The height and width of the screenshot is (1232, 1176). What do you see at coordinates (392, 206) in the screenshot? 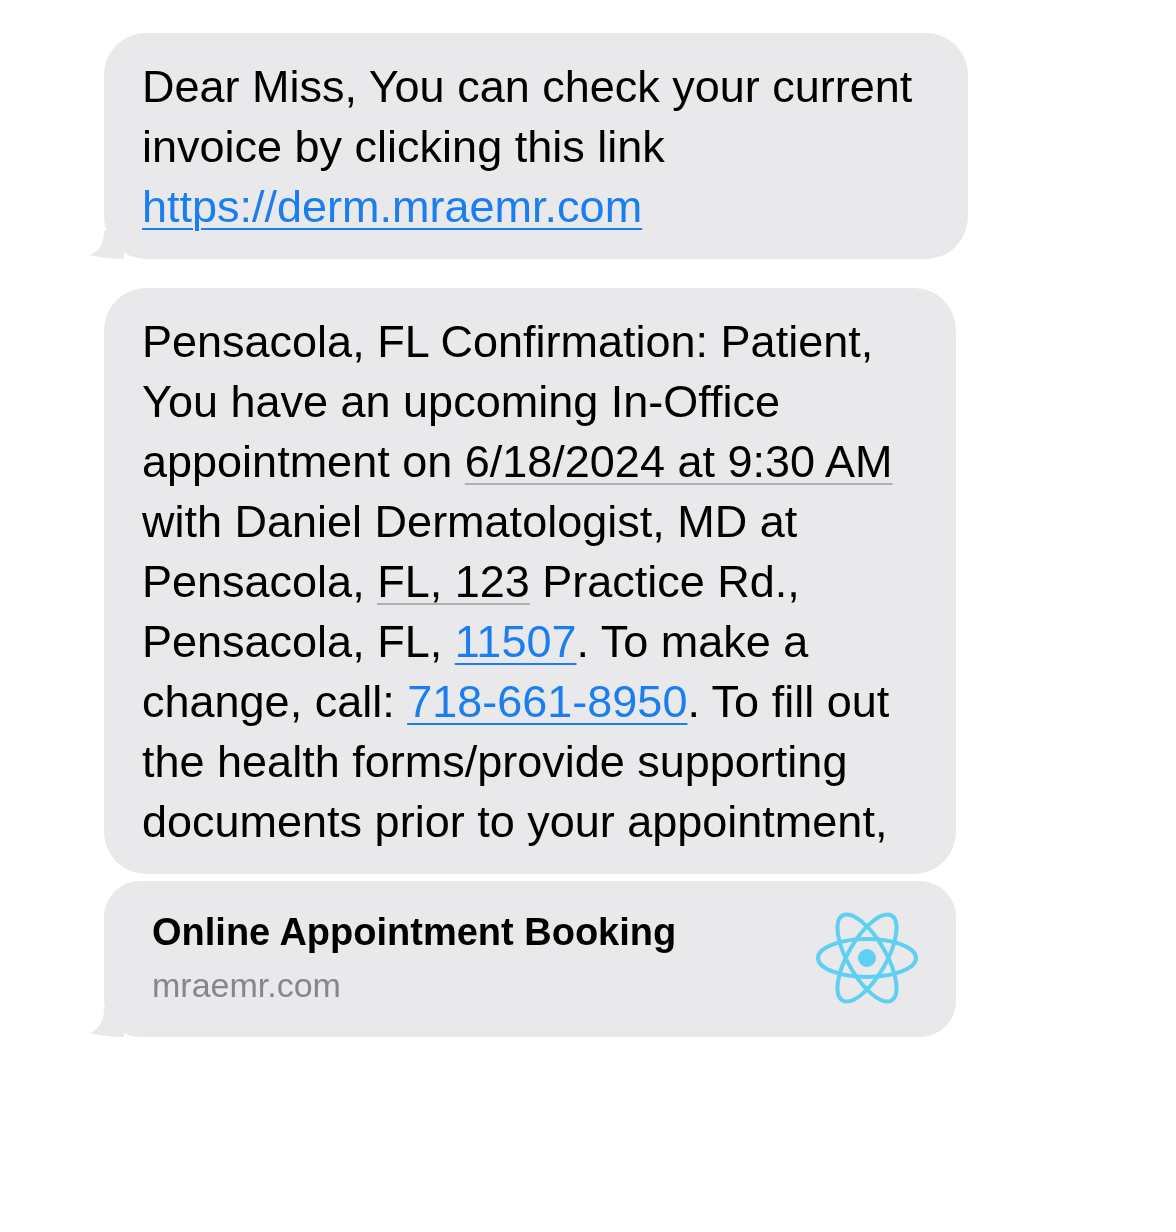
I see `message-link: https://derm.mraemr.com` at bounding box center [392, 206].